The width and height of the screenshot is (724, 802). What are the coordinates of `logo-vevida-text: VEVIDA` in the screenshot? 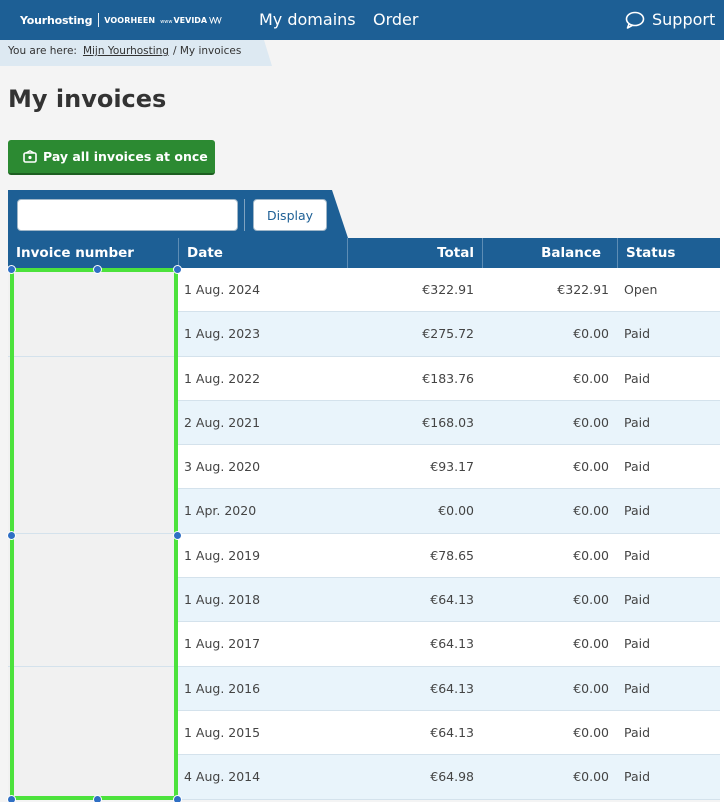 It's located at (190, 20).